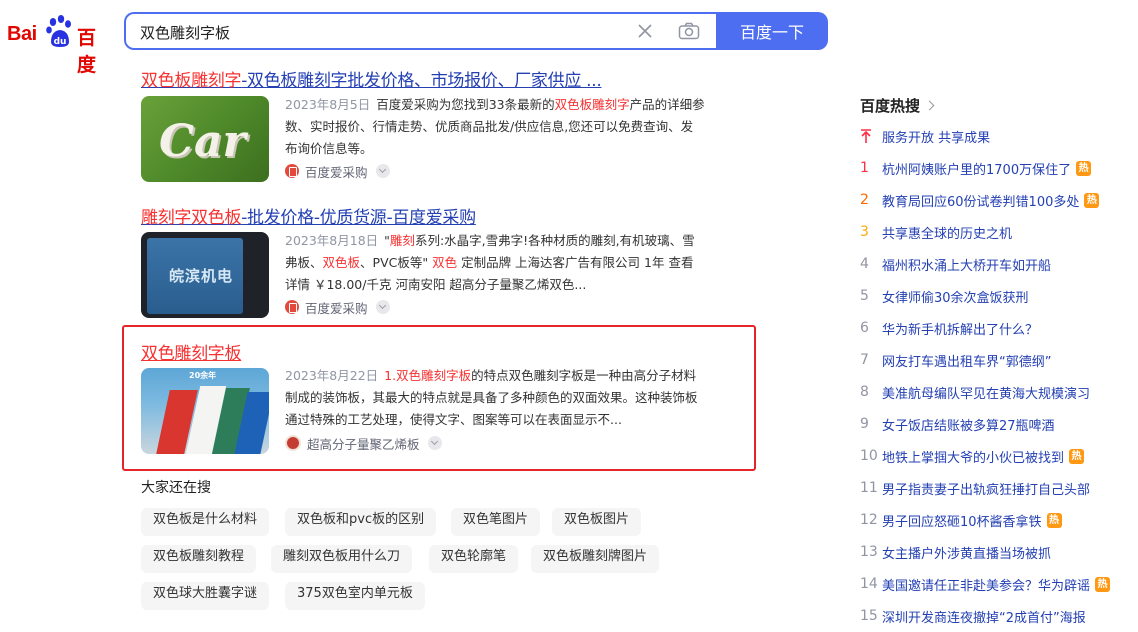 This screenshot has width=1138, height=632. I want to click on hot-item: 15 深圳开发商连夜撤掉“2成首付”海报, so click(973, 616).